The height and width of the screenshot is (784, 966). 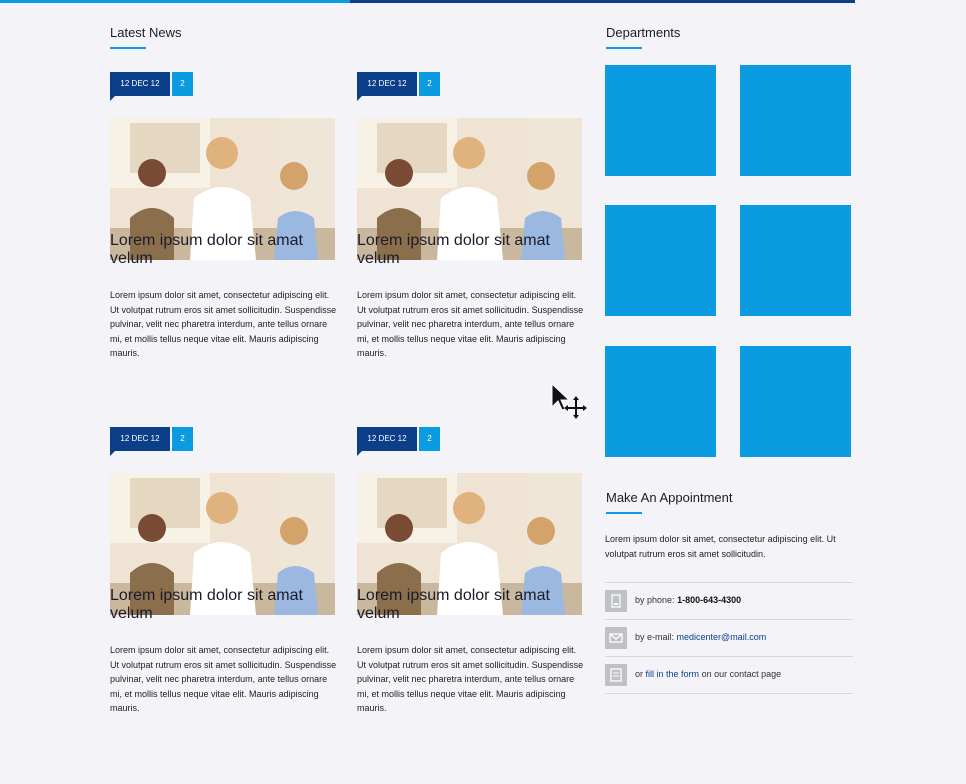 What do you see at coordinates (643, 32) in the screenshot?
I see `departments-title: Departments` at bounding box center [643, 32].